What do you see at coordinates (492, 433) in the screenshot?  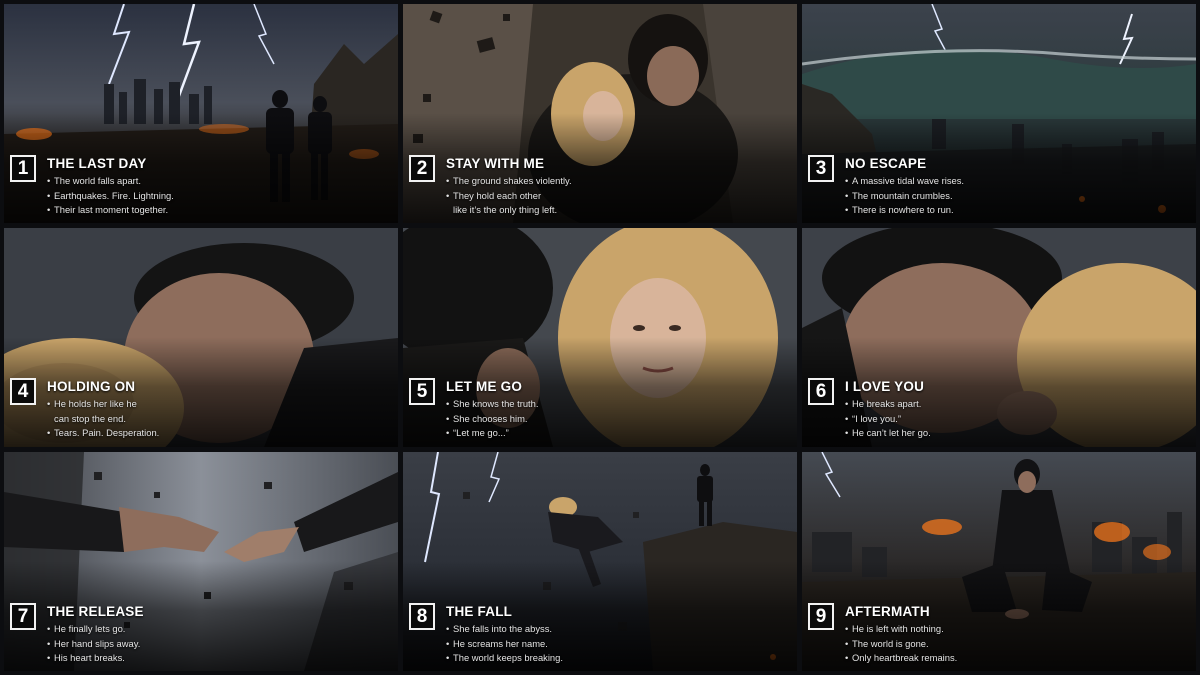 I see `panel-5-line-3: “Let me go...”` at bounding box center [492, 433].